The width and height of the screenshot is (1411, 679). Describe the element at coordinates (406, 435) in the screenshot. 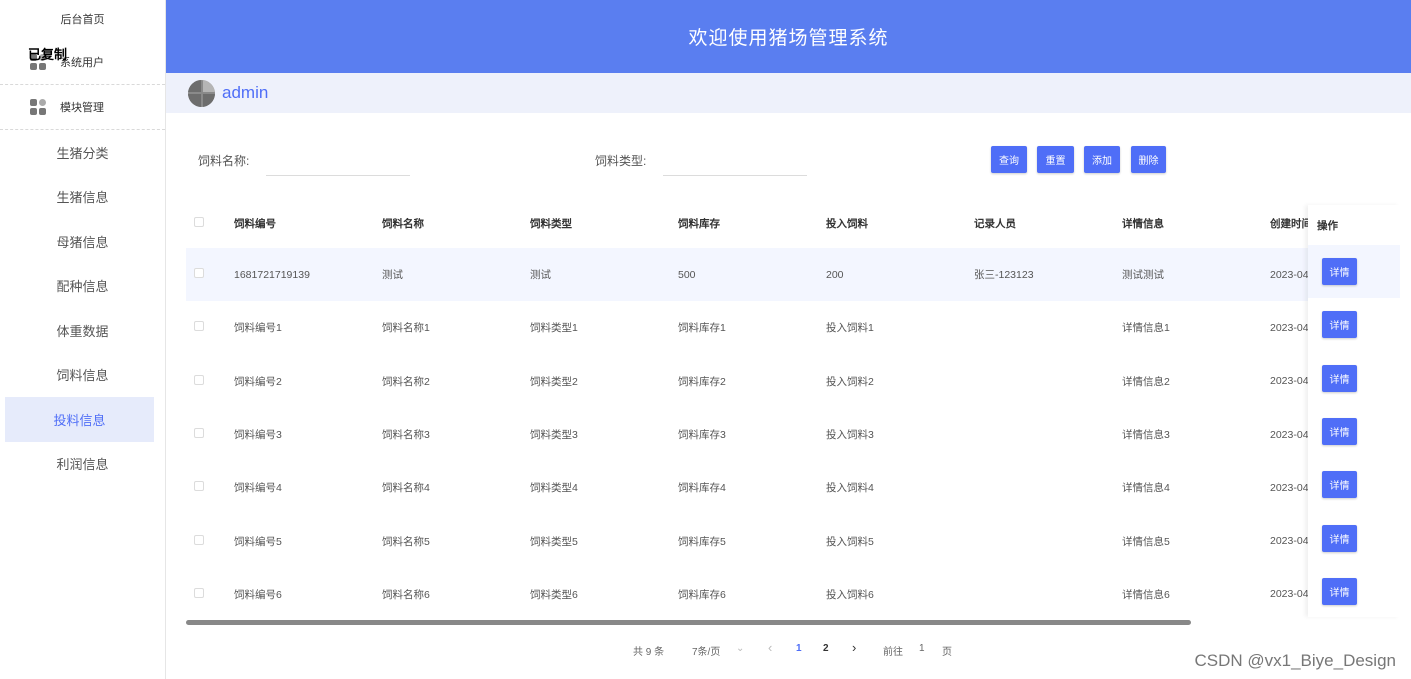

I see `table-cell: 饲料名称3` at that location.